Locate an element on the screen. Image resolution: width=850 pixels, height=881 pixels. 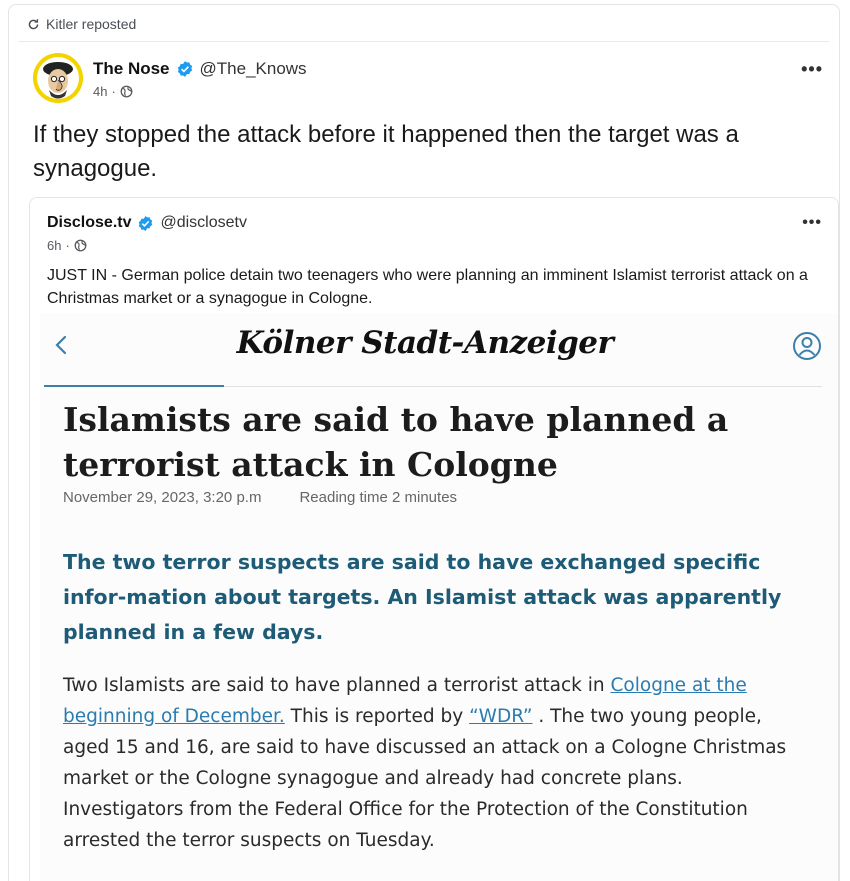
cartoon-face-icon is located at coordinates (58, 78).